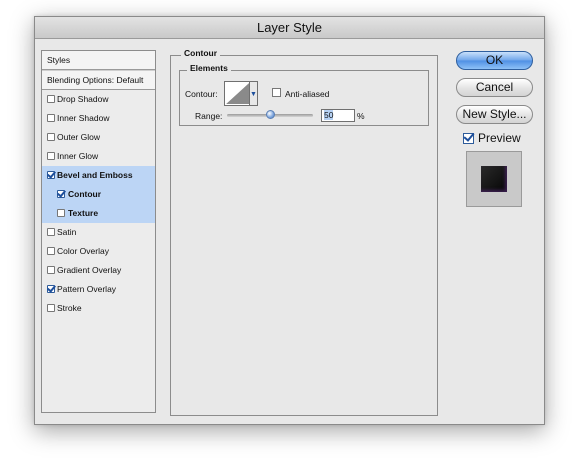 This screenshot has height=473, width=580. I want to click on style-item-outer-glow: Outer Glow, so click(98, 137).